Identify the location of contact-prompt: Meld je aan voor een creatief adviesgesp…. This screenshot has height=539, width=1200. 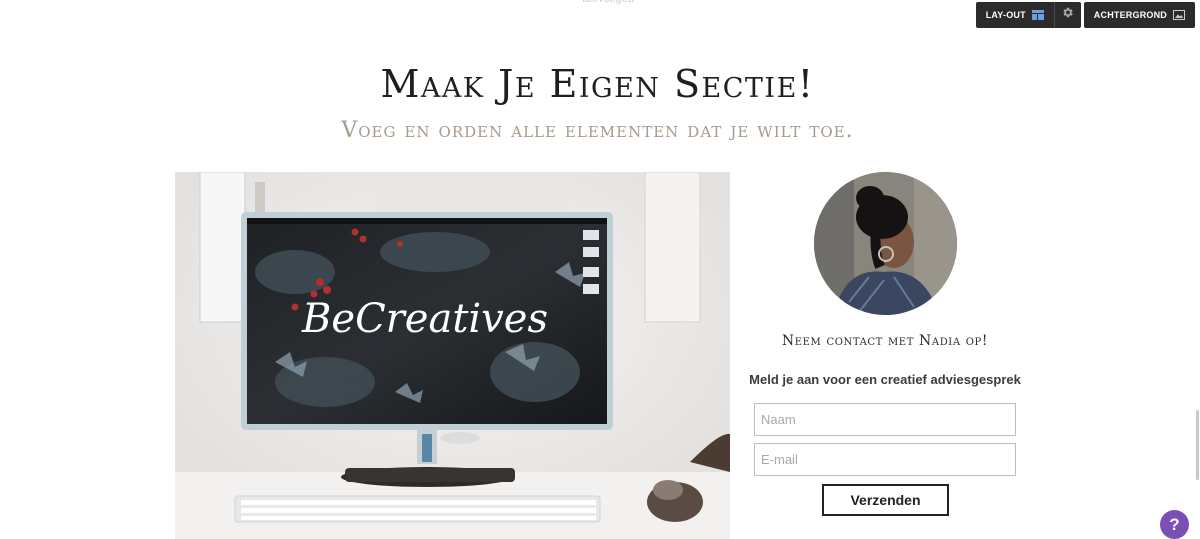
(885, 379).